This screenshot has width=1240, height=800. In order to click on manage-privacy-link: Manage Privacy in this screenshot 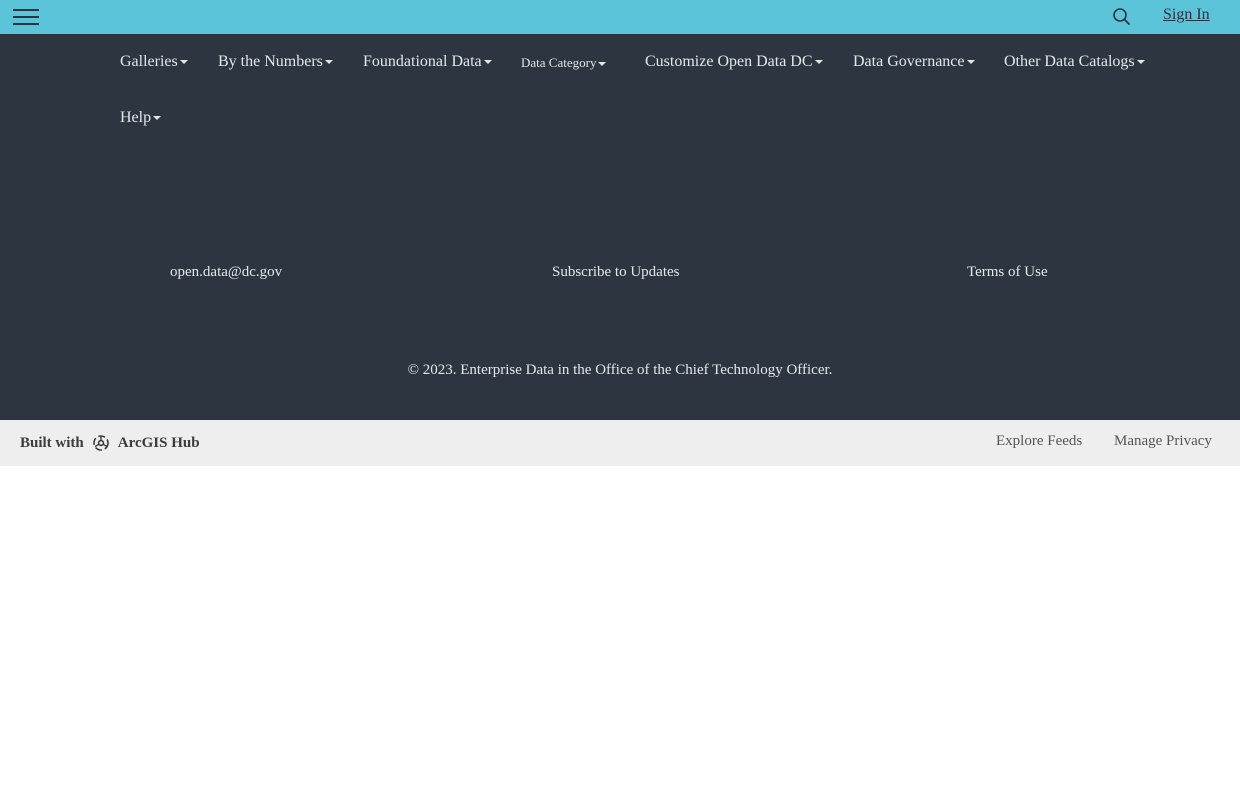, I will do `click(1163, 441)`.